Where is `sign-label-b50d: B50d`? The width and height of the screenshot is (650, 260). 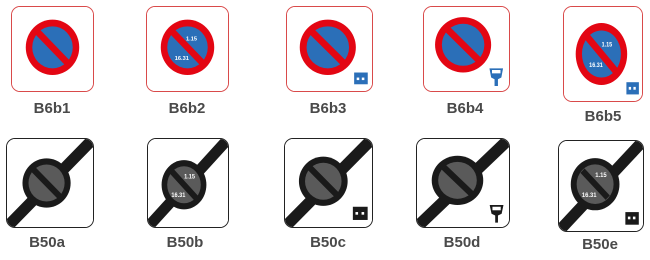 sign-label-b50d: B50d is located at coordinates (462, 242).